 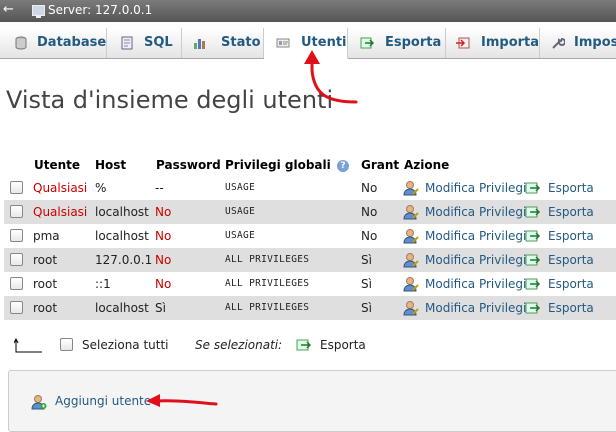 I want to click on users-icon, so click(x=283, y=43).